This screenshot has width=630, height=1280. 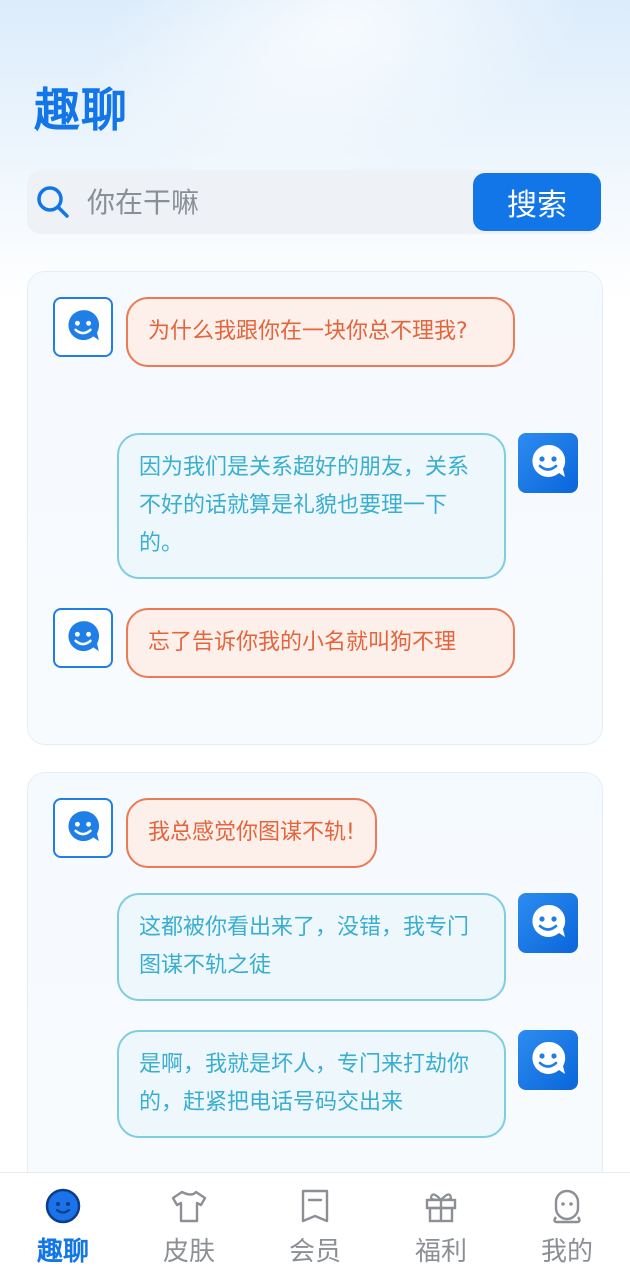 What do you see at coordinates (277, 202) in the screenshot?
I see `search-input` at bounding box center [277, 202].